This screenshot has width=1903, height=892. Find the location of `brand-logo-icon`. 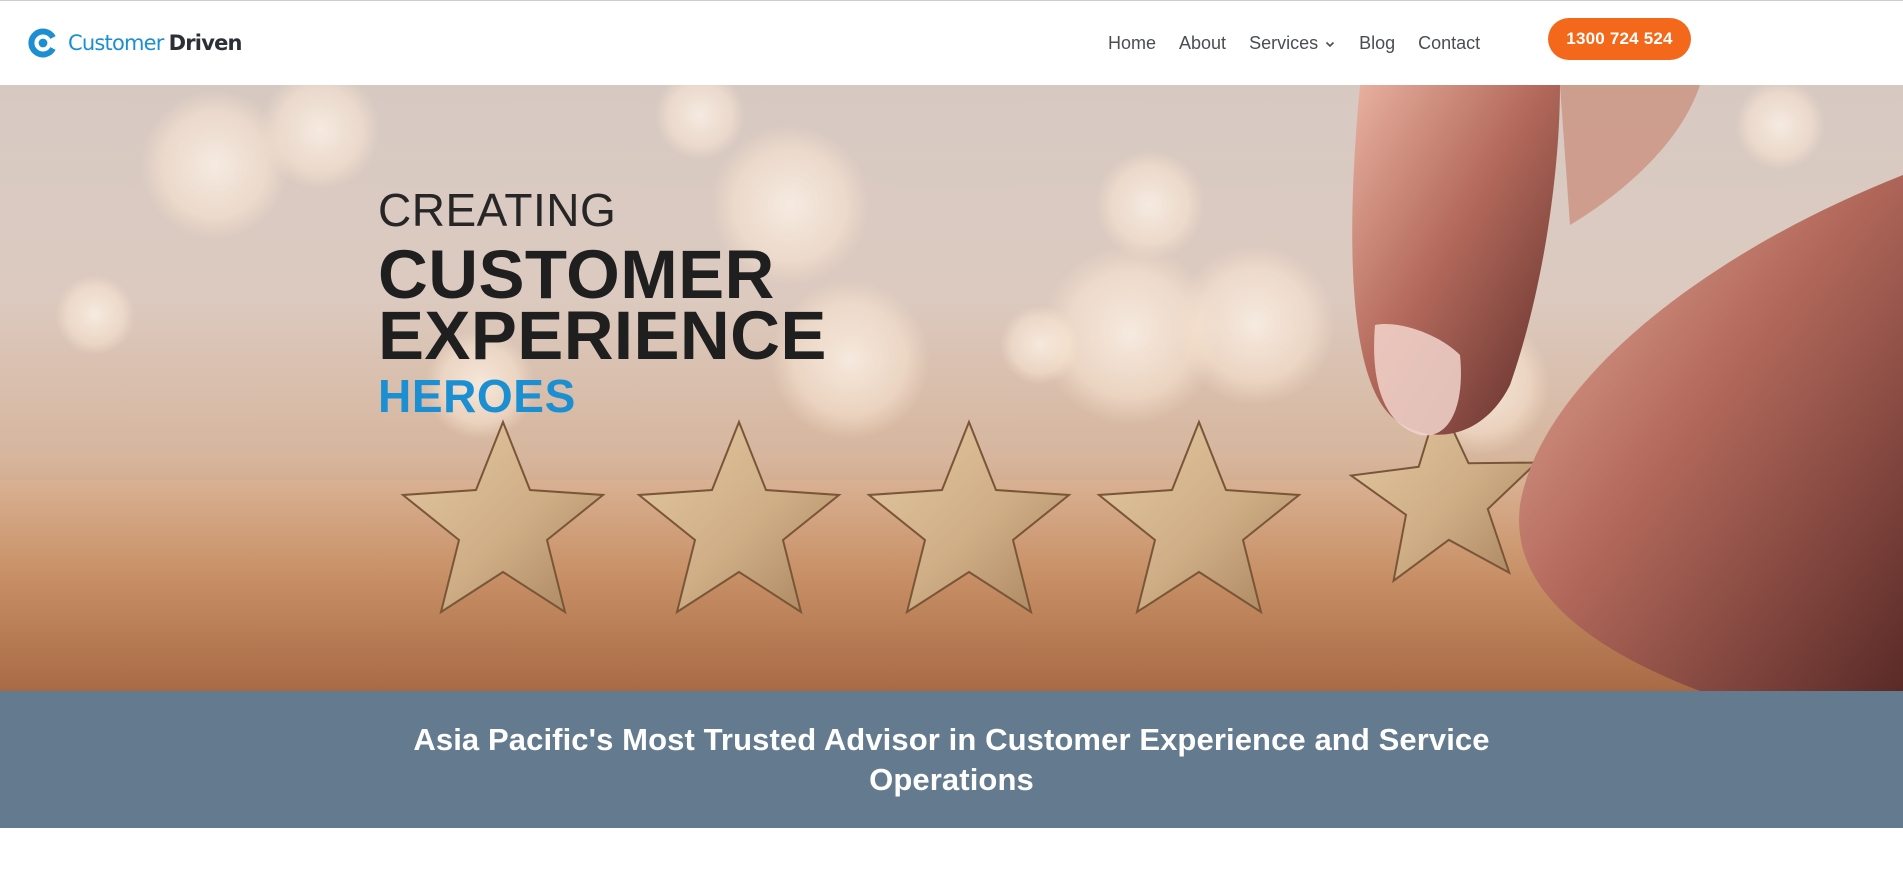

brand-logo-icon is located at coordinates (42, 43).